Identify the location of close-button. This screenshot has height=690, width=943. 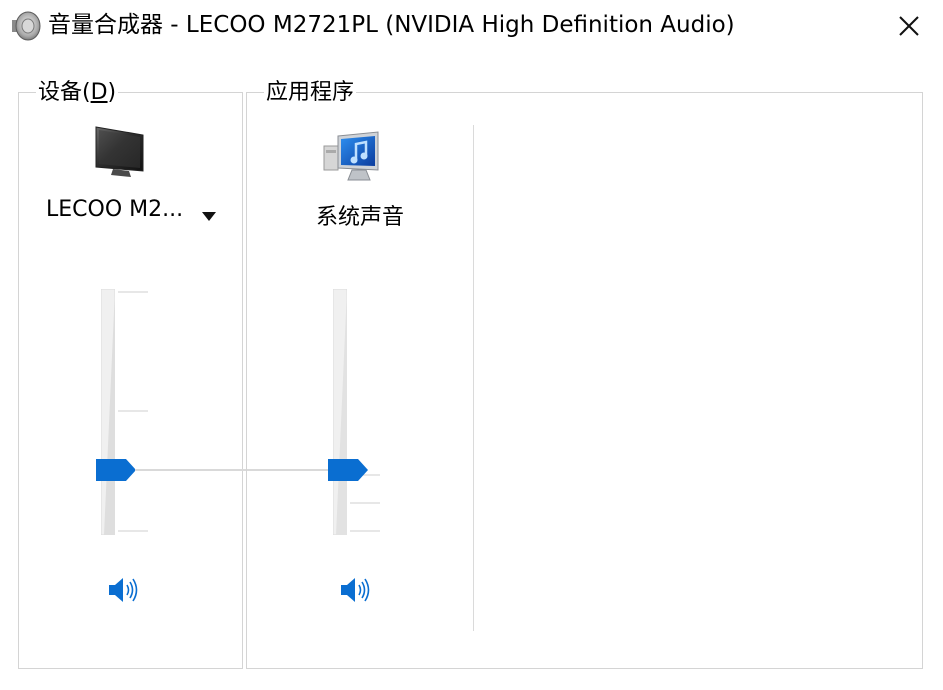
(908, 26).